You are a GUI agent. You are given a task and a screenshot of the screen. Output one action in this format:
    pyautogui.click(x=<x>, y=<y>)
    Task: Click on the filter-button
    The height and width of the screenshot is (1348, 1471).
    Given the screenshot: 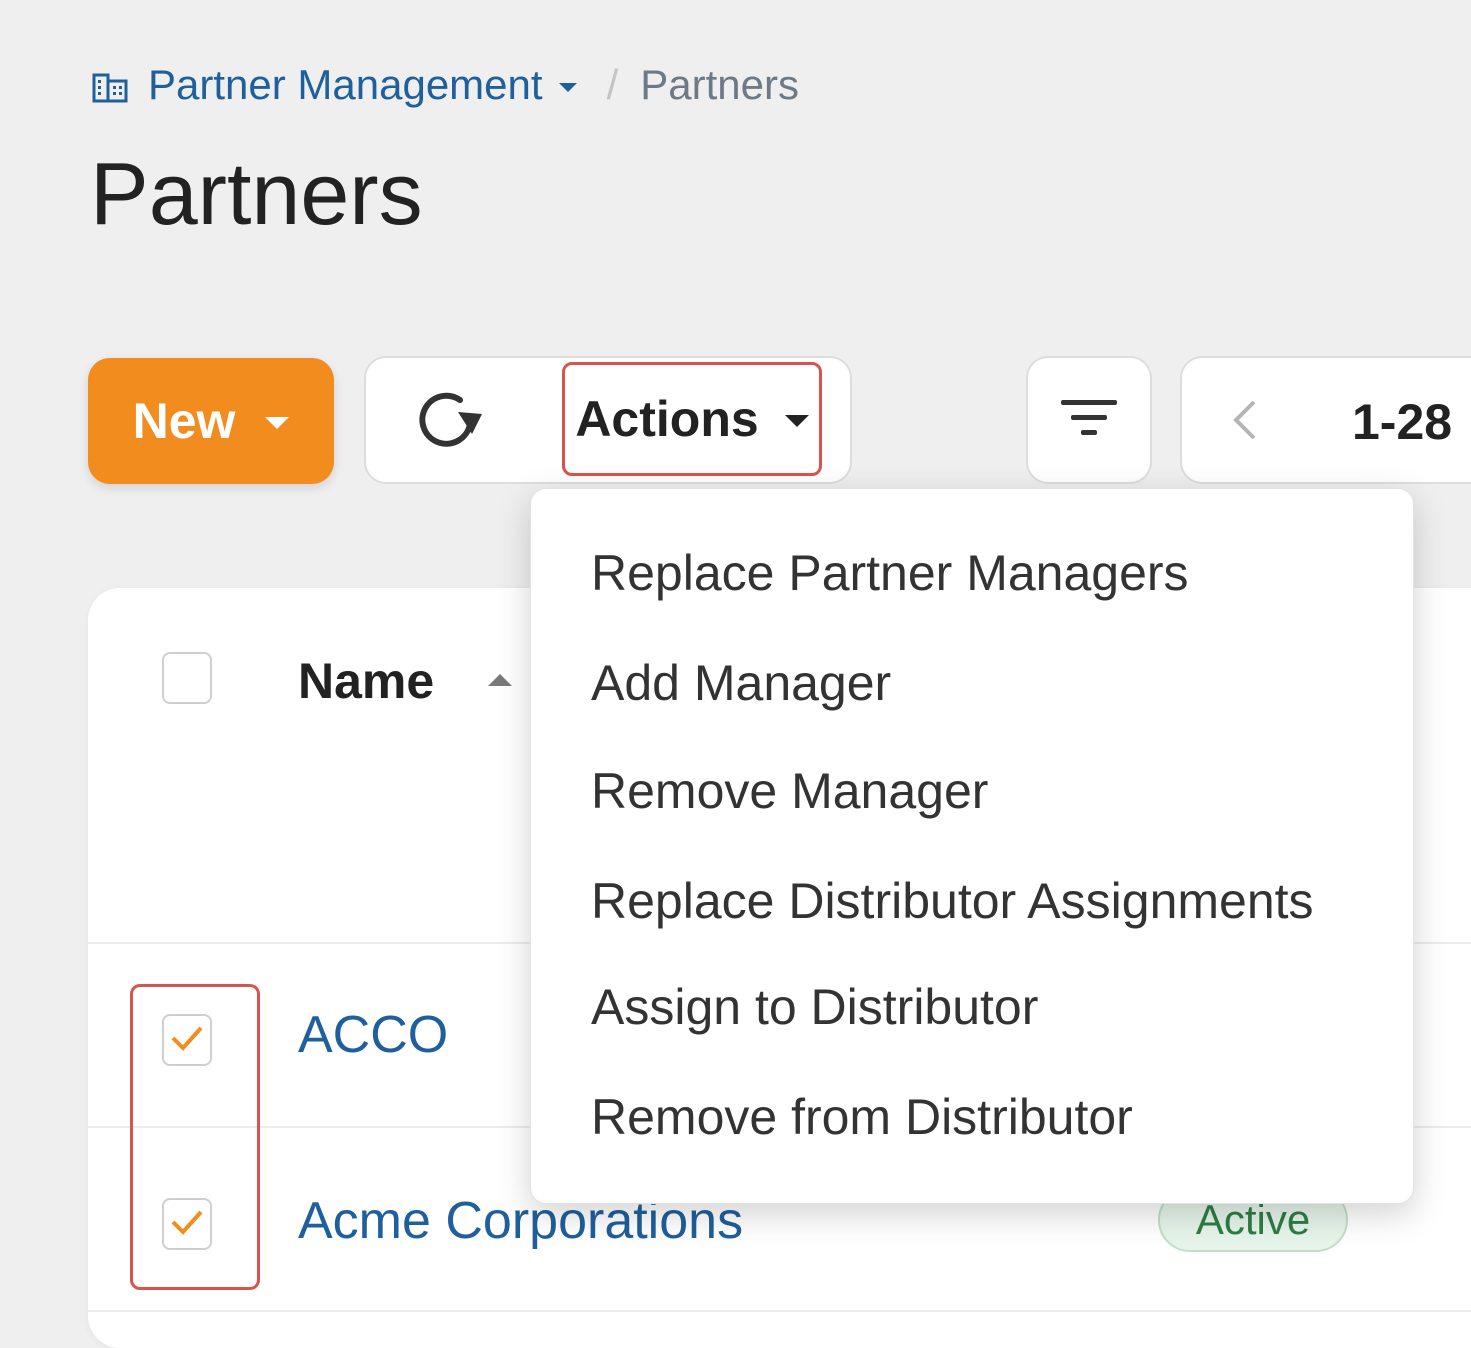 What is the action you would take?
    pyautogui.click(x=1089, y=420)
    